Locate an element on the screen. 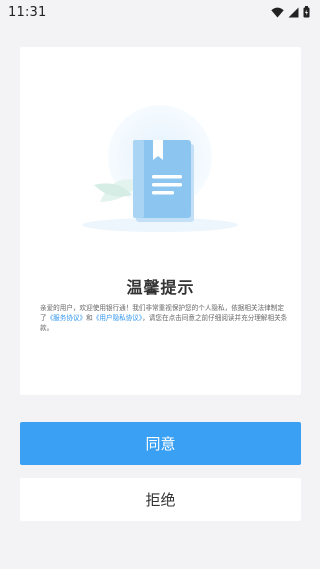 The height and width of the screenshot is (569, 320). privacy-agreement-link: 《用户隐私协议》 is located at coordinates (117, 318).